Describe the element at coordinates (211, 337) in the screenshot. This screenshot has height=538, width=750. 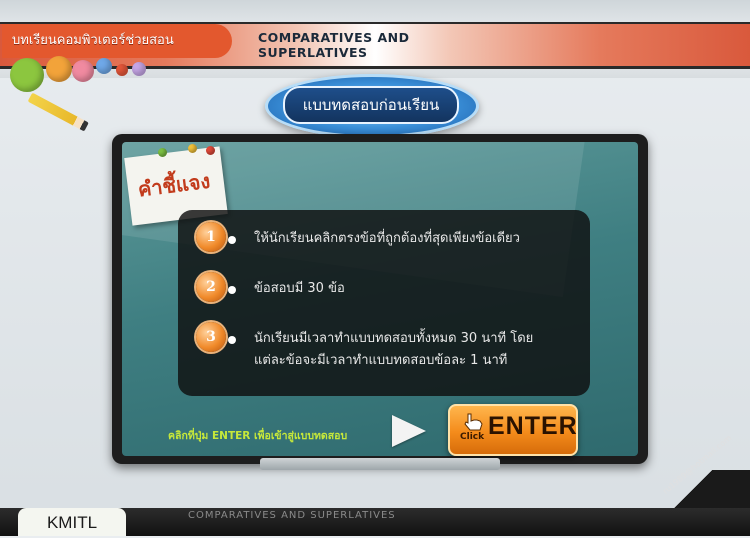
I see `number-badge: 3` at that location.